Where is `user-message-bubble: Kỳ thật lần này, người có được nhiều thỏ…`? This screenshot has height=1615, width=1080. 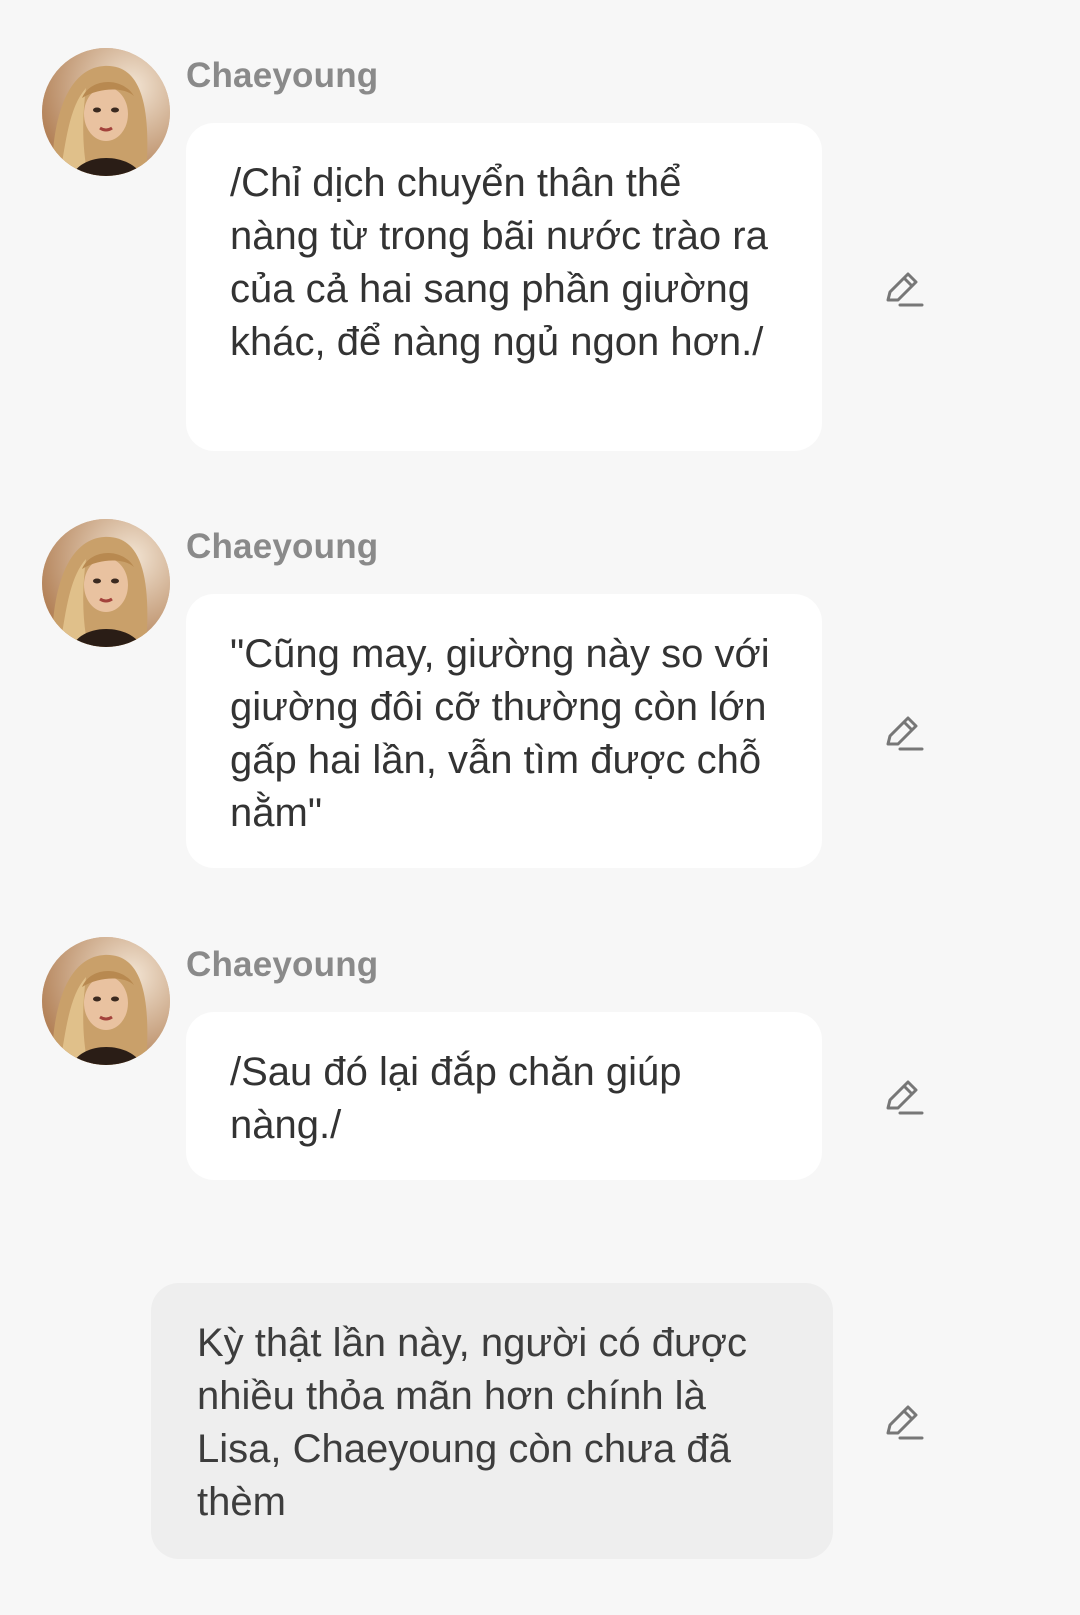 user-message-bubble: Kỳ thật lần này, người có được nhiều thỏ… is located at coordinates (492, 1421).